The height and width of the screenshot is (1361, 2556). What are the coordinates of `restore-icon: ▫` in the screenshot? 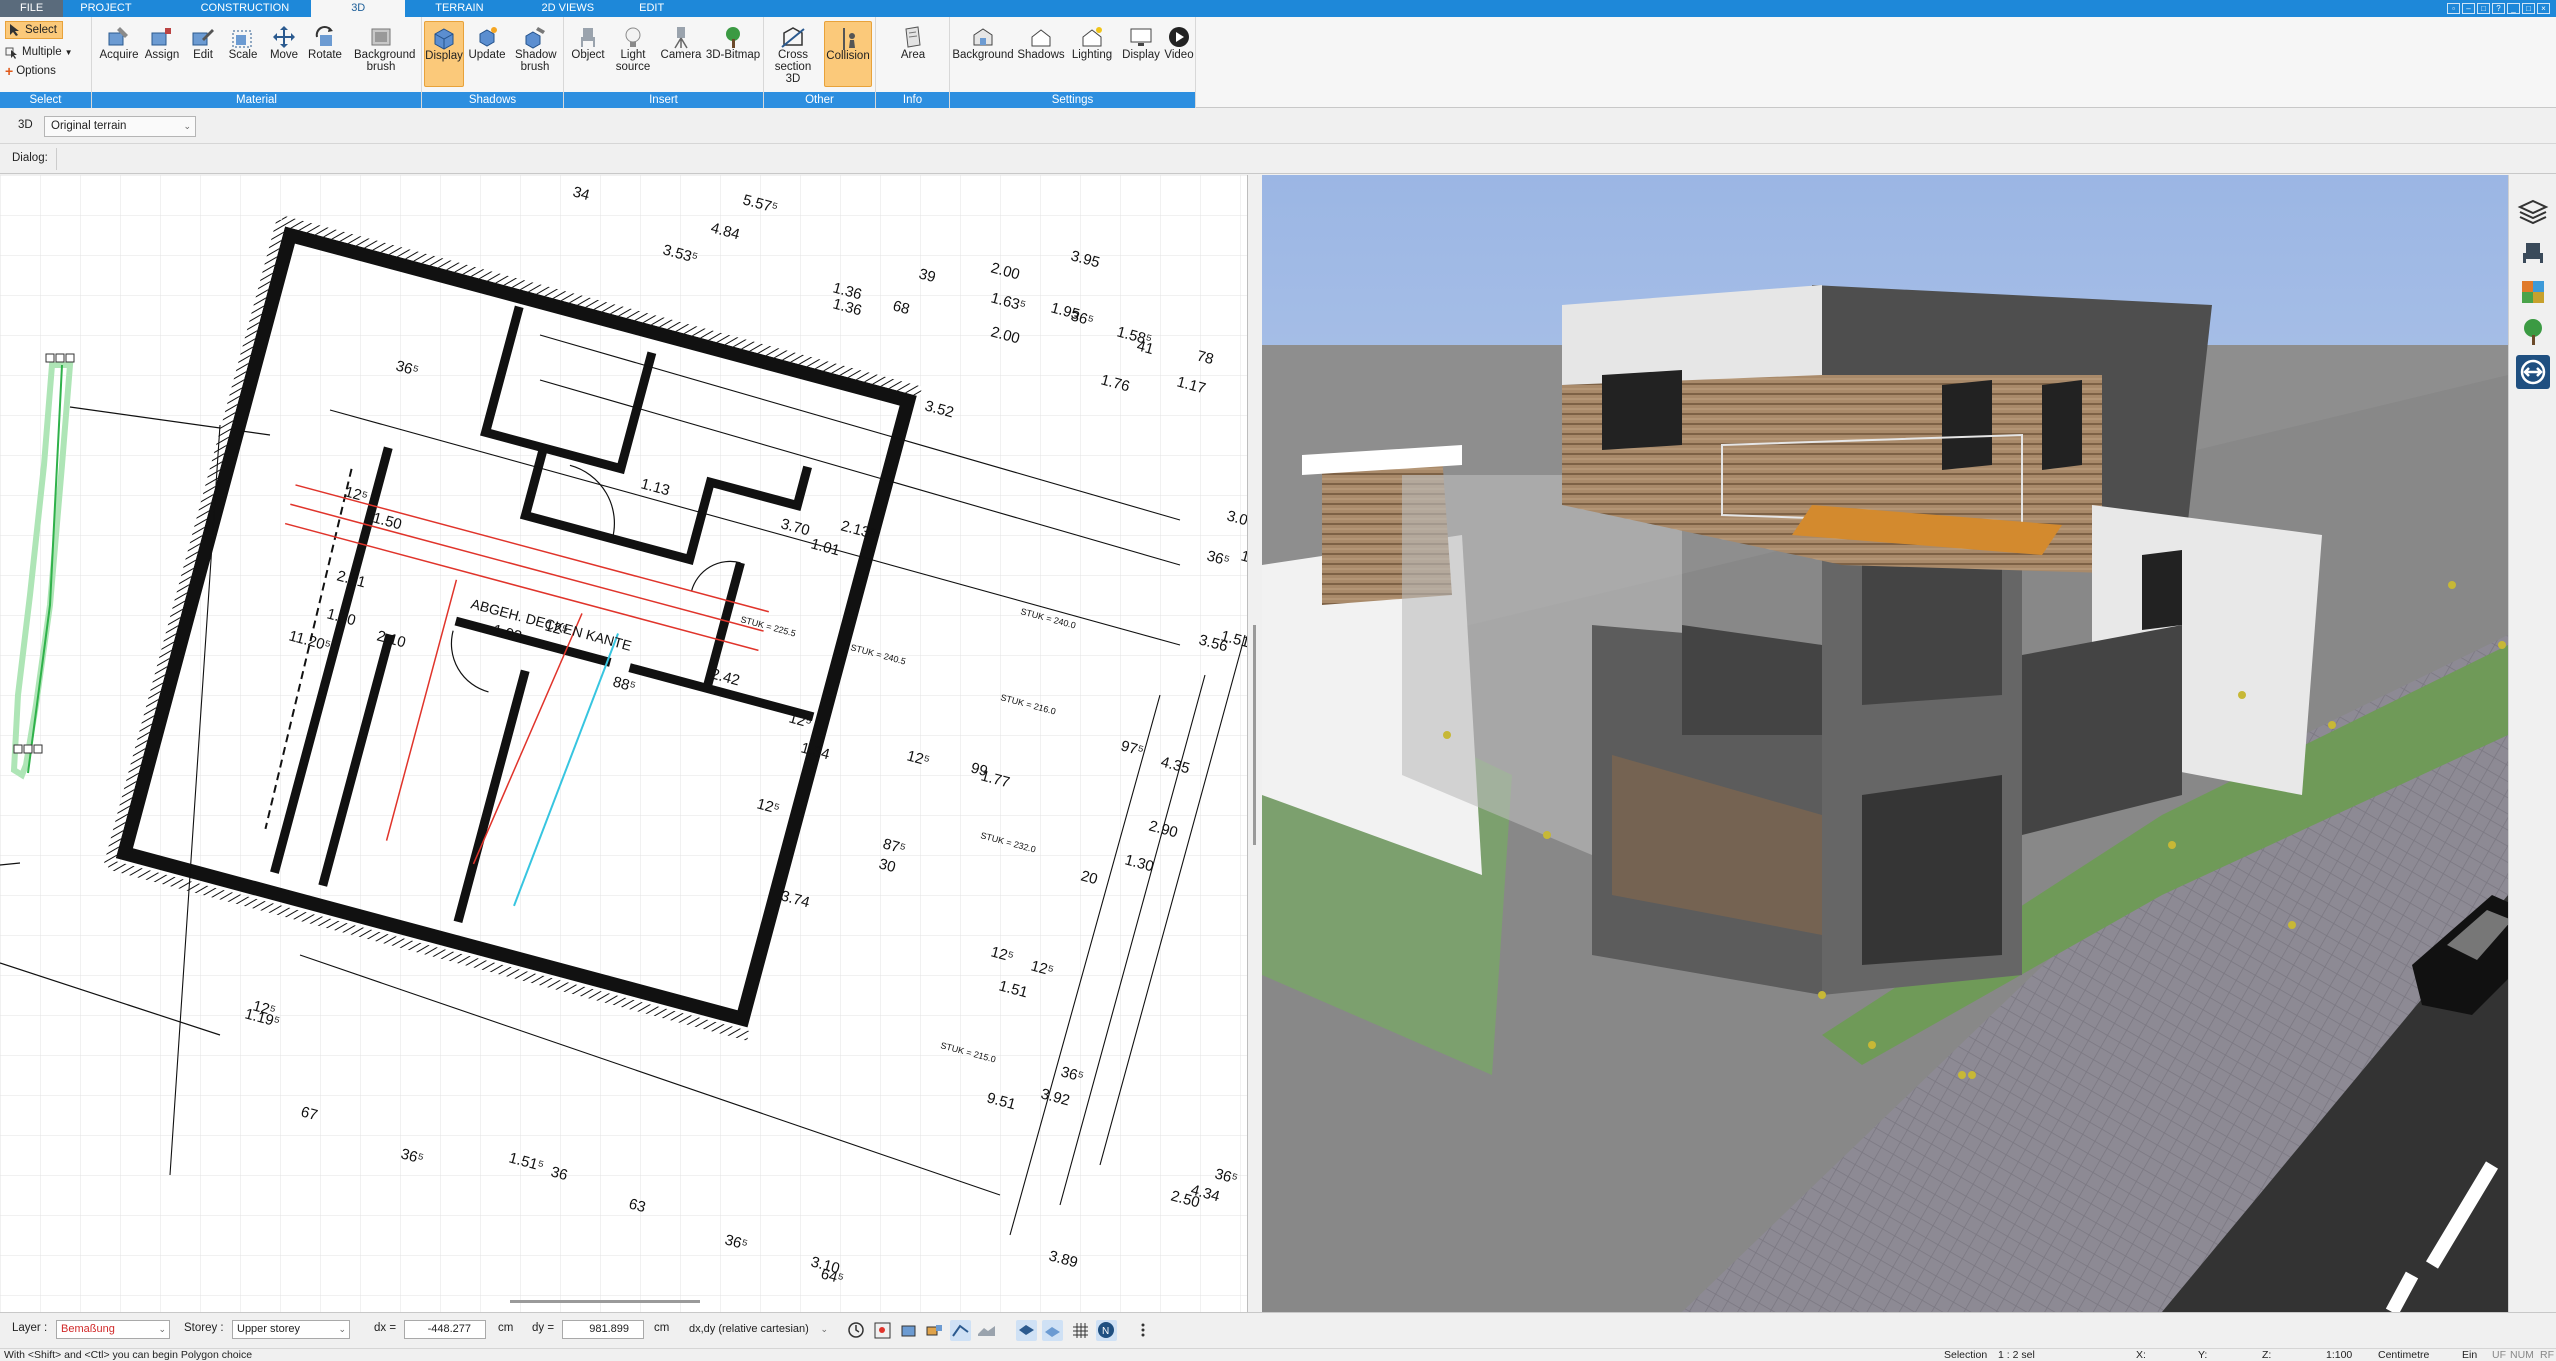 It's located at (2453, 8).